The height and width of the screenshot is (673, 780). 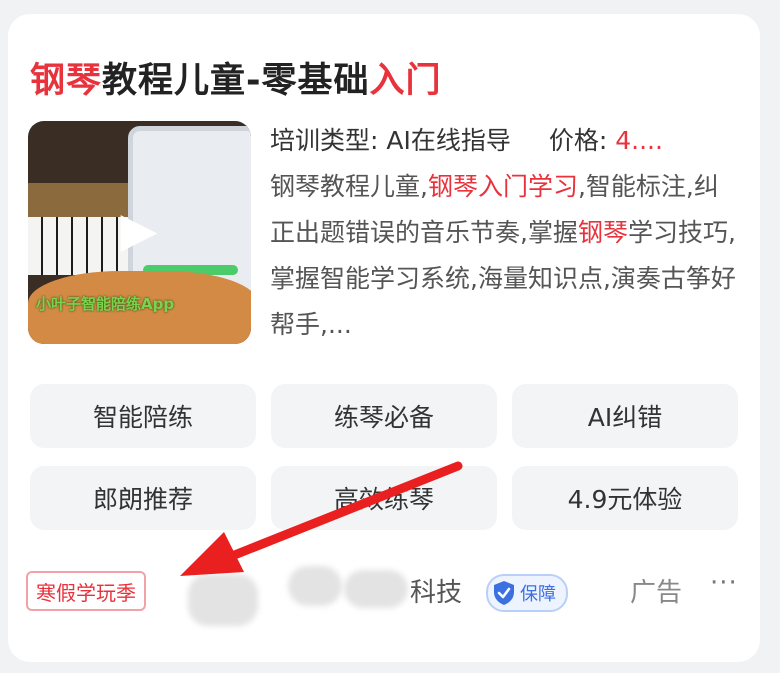 What do you see at coordinates (656, 593) in the screenshot?
I see `ad-label: 广告` at bounding box center [656, 593].